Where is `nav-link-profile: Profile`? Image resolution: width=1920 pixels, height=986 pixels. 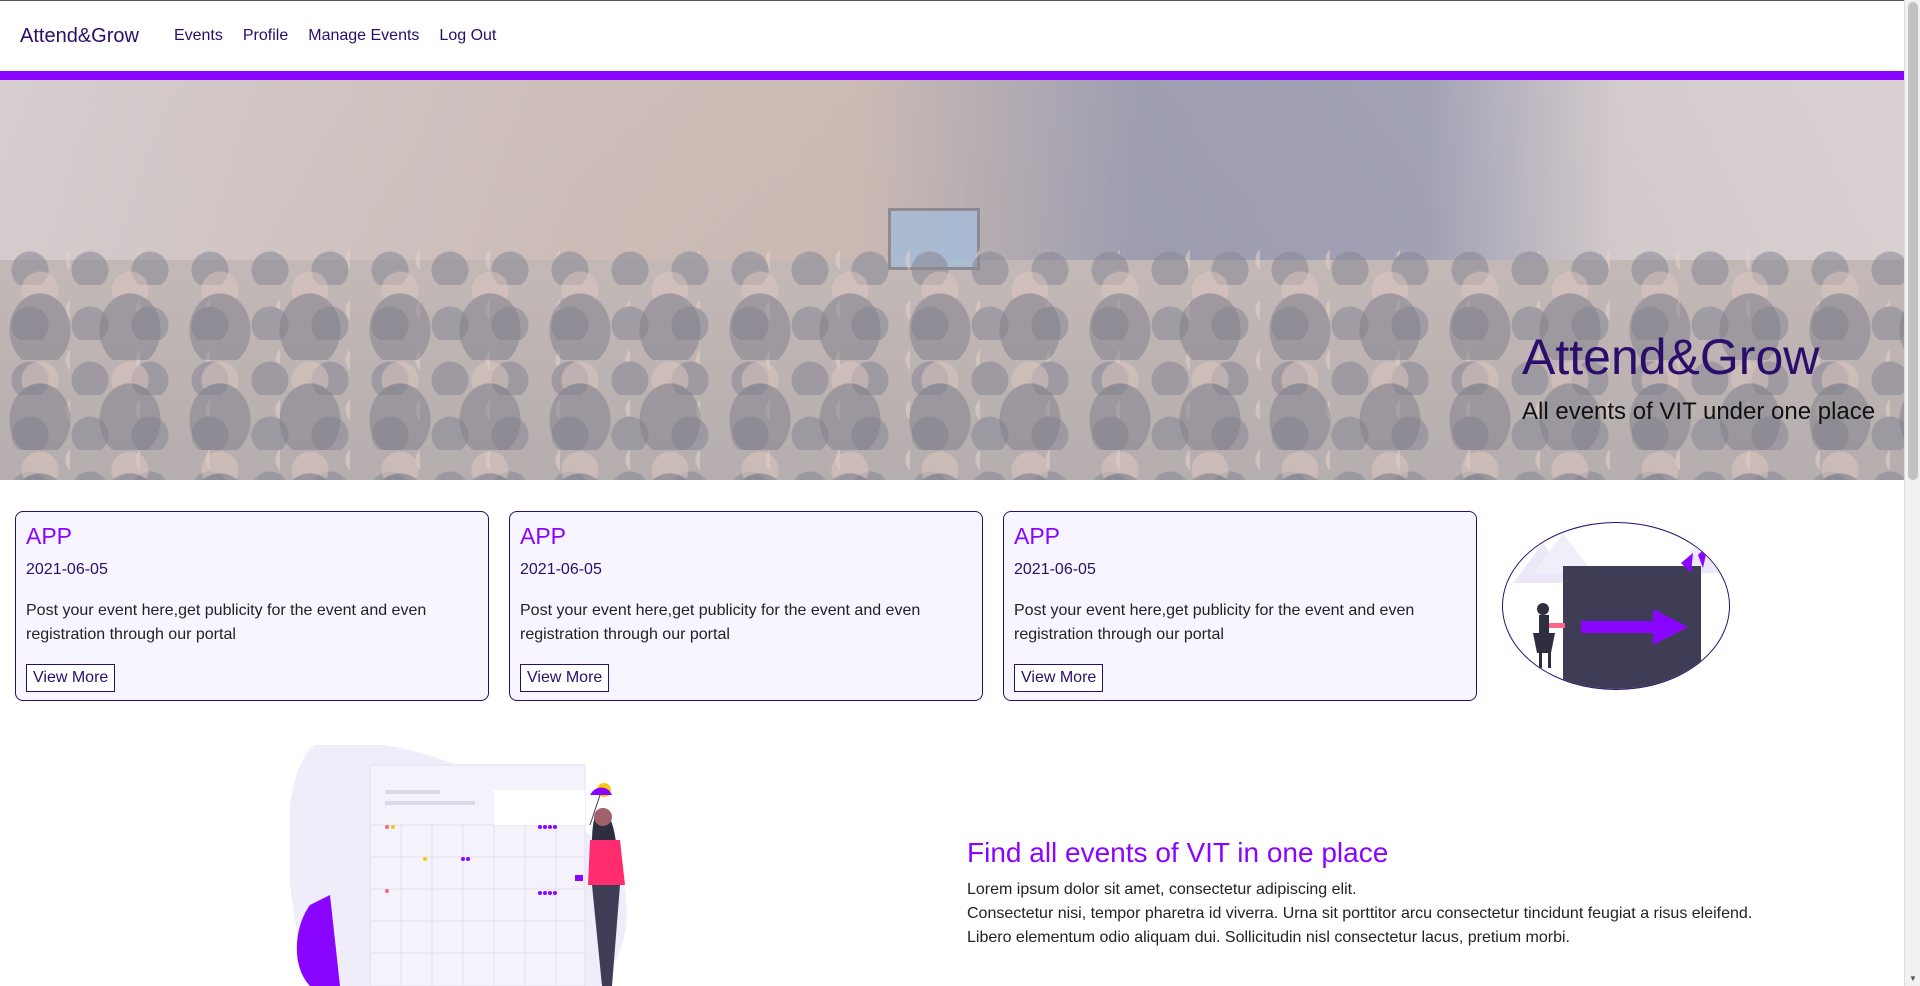 nav-link-profile: Profile is located at coordinates (265, 36).